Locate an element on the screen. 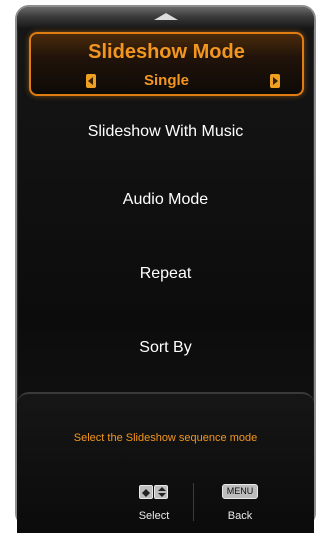  select-label: Select is located at coordinates (154, 516).